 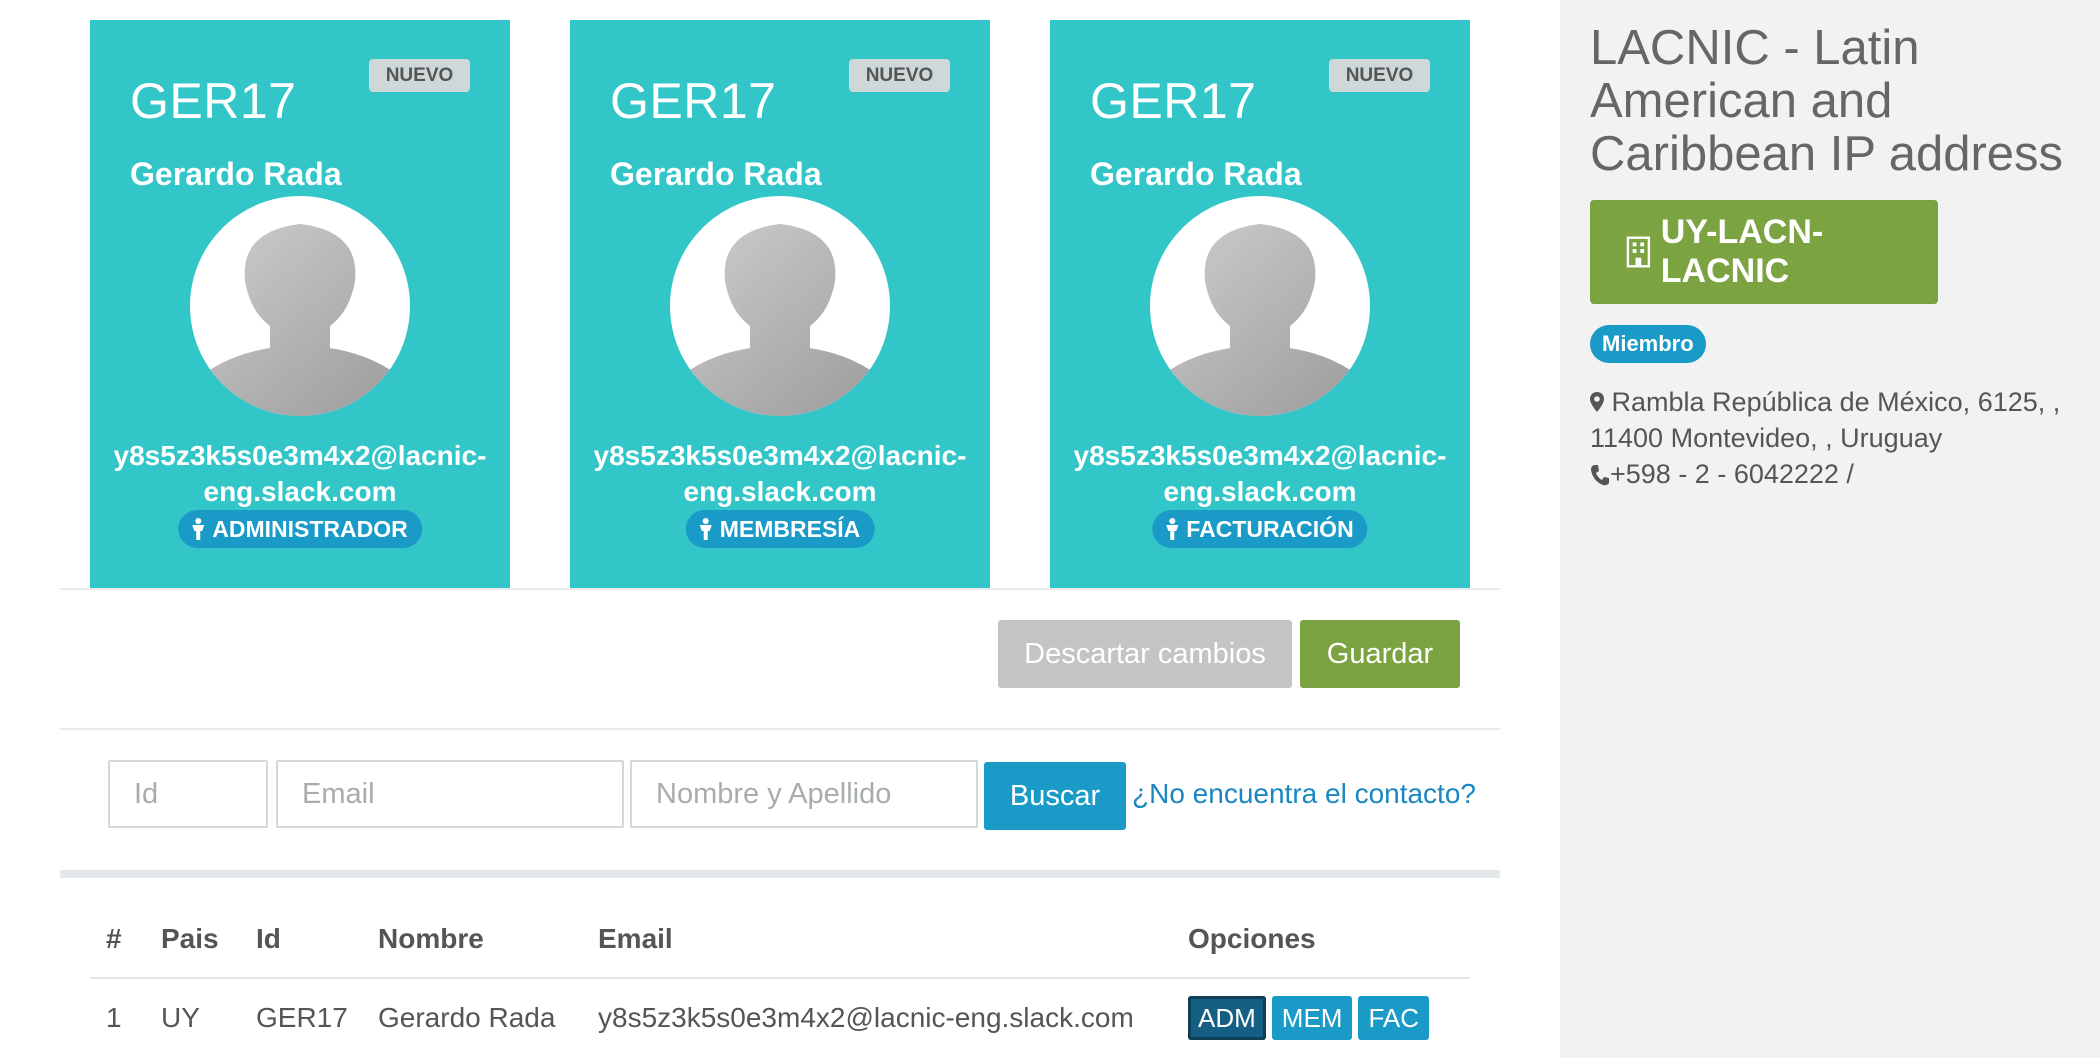 What do you see at coordinates (1304, 794) in the screenshot?
I see `contact-not-found-link: ¿No encuentra el contacto?` at bounding box center [1304, 794].